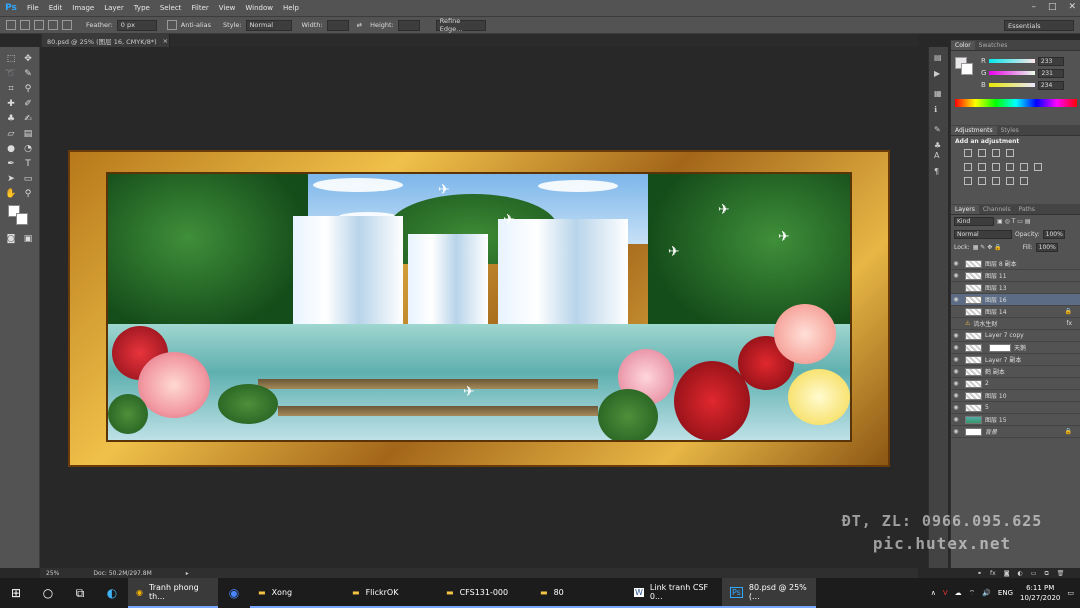 This screenshot has height=608, width=1080. What do you see at coordinates (11, 164) in the screenshot?
I see `pen-tool-icon: ✒` at bounding box center [11, 164].